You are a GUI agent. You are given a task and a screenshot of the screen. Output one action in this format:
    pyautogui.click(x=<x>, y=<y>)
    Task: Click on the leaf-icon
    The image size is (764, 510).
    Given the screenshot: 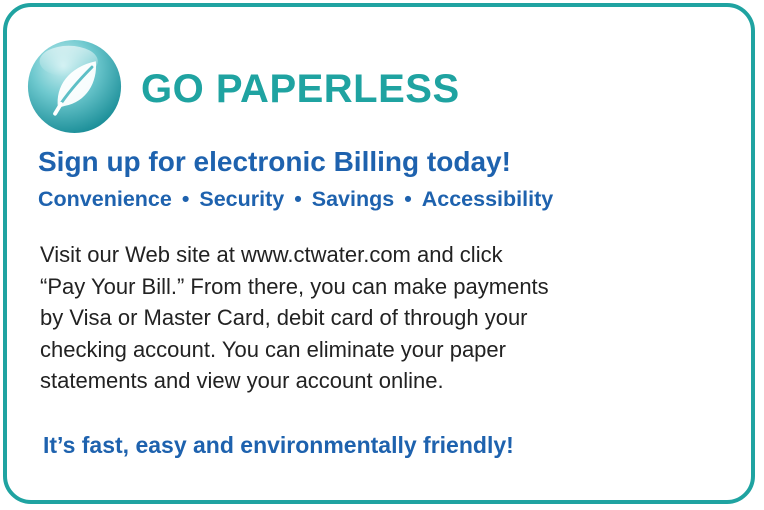 What is the action you would take?
    pyautogui.click(x=74, y=86)
    